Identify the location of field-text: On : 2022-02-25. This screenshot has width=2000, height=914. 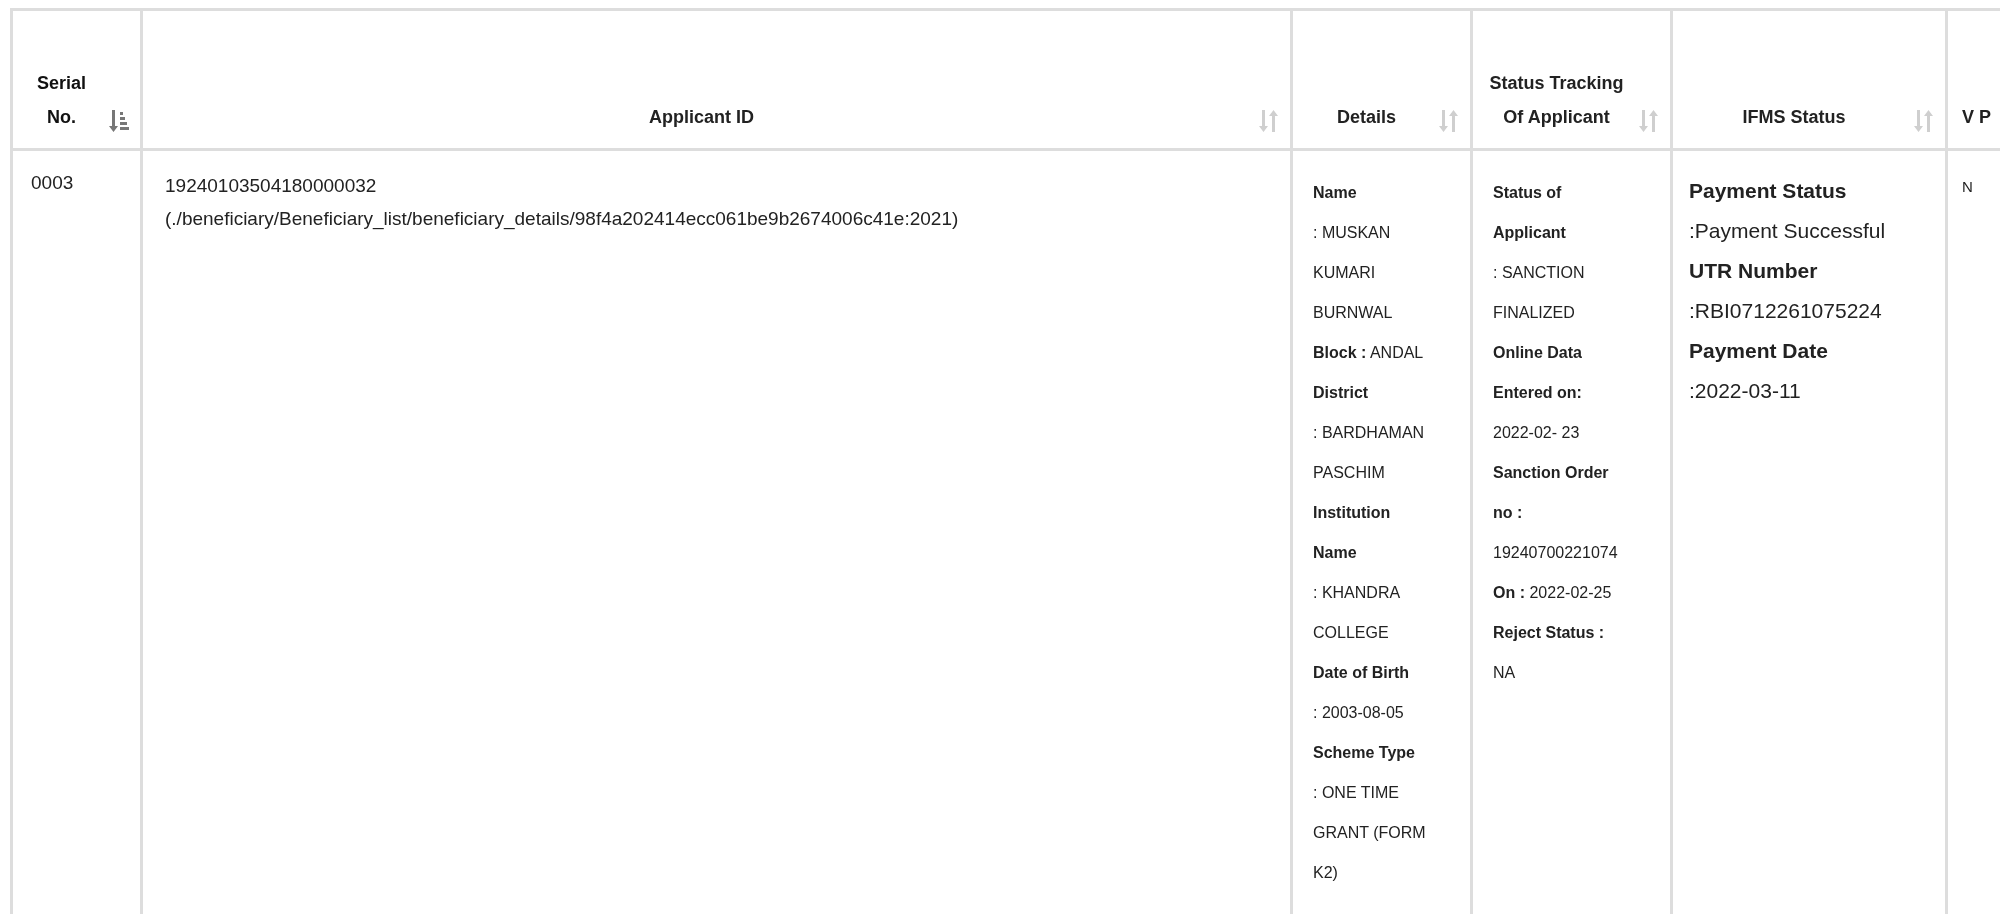
(1552, 593).